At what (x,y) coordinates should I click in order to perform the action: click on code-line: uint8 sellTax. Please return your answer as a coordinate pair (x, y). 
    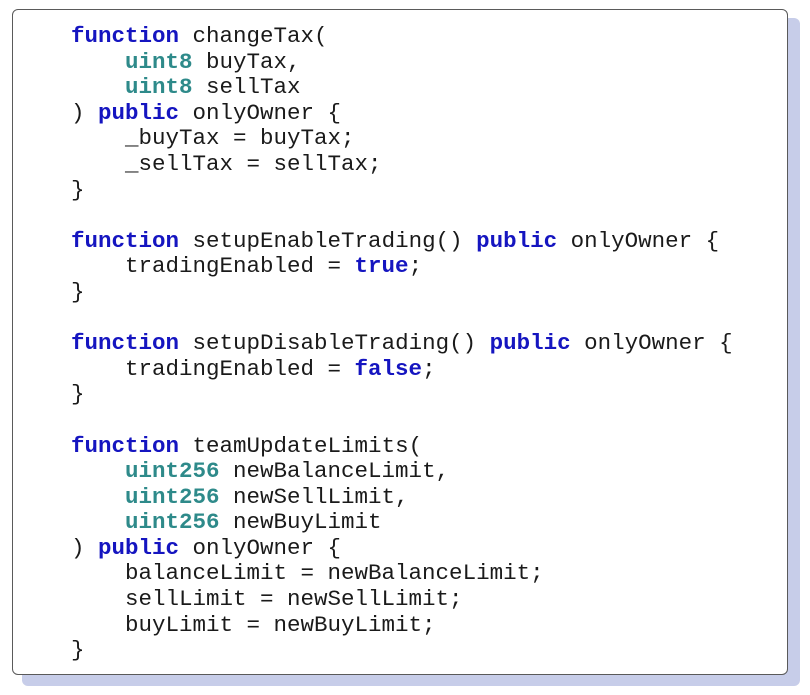
    Looking at the image, I should click on (402, 87).